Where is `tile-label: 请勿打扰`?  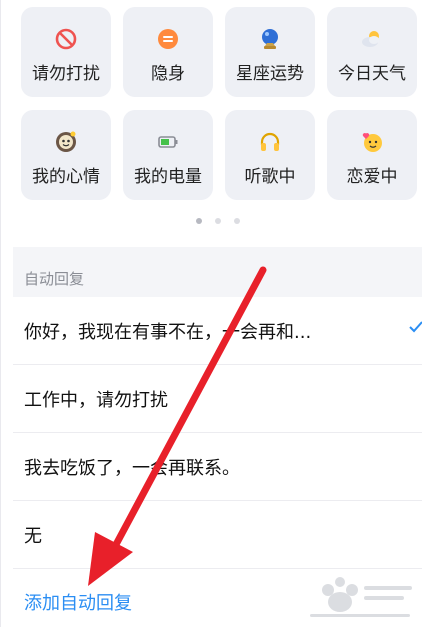
tile-label: 请勿打扰 is located at coordinates (66, 74).